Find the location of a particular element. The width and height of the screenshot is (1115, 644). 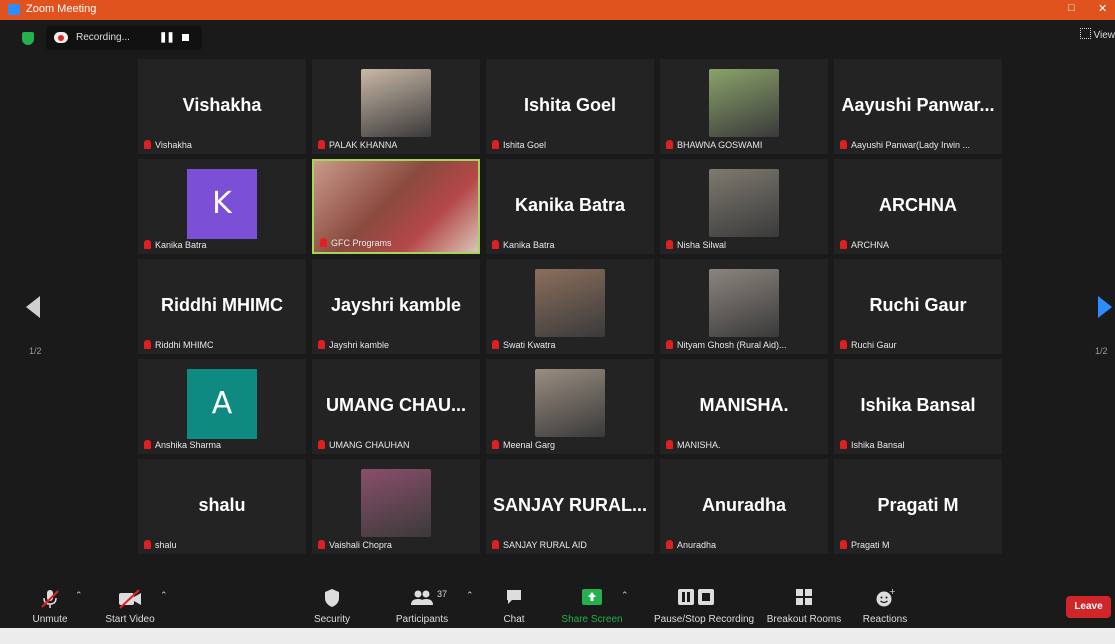

unmute-button: Unmute is located at coordinates (50, 602).